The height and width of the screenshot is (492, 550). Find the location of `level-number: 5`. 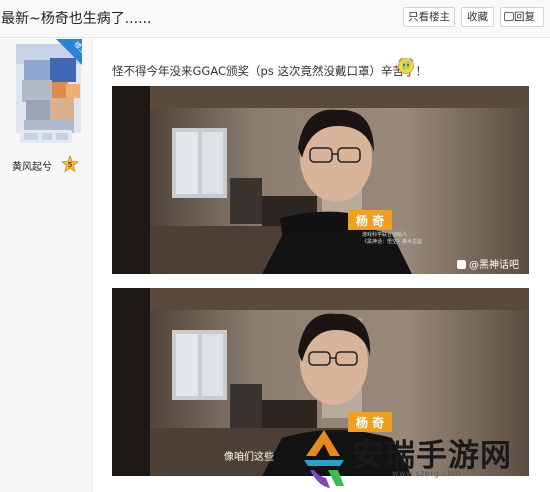

level-number: 5 is located at coordinates (70, 165).